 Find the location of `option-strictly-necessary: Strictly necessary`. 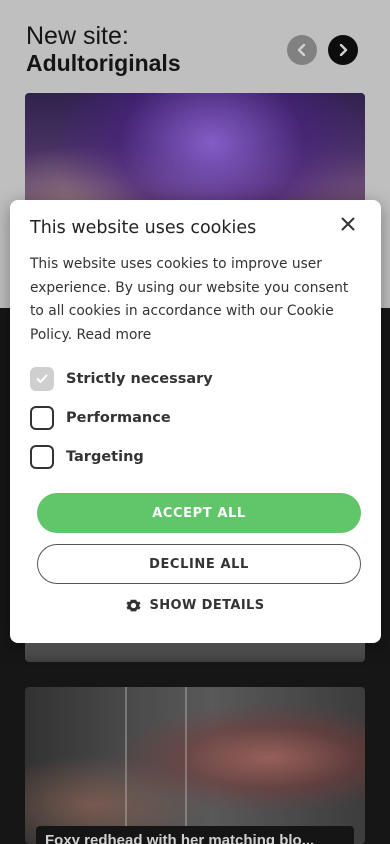

option-strictly-necessary: Strictly necessary is located at coordinates (121, 379).